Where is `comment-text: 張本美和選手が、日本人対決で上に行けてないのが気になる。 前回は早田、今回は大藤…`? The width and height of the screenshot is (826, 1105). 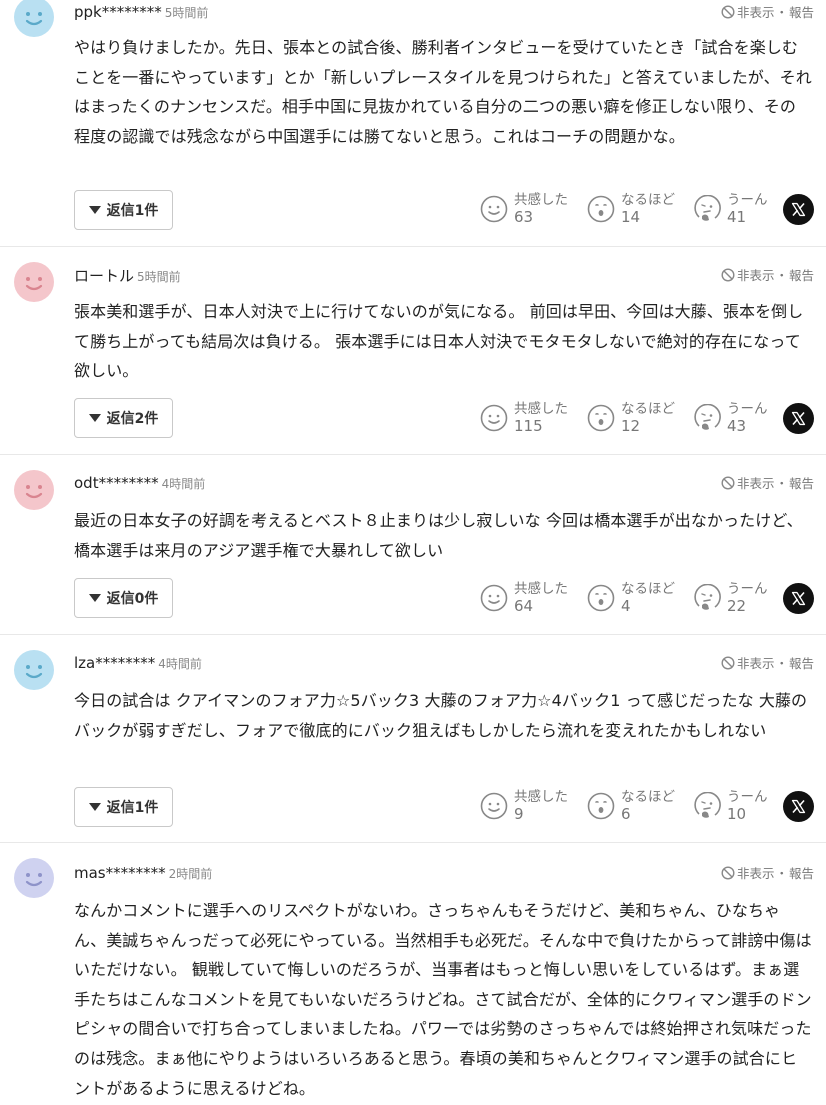 comment-text: 張本美和選手が、日本人対決で上に行けてないのが気になる。 前回は早田、今回は大藤… is located at coordinates (439, 341).